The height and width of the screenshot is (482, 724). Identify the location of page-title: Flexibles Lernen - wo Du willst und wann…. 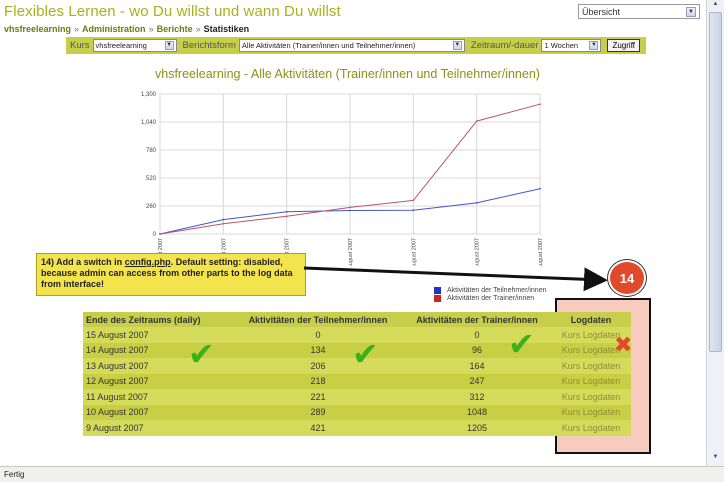
(172, 11).